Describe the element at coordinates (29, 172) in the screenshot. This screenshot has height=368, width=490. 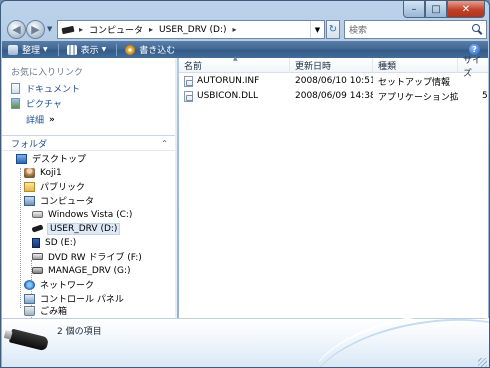
I see `user-folder-icon` at that location.